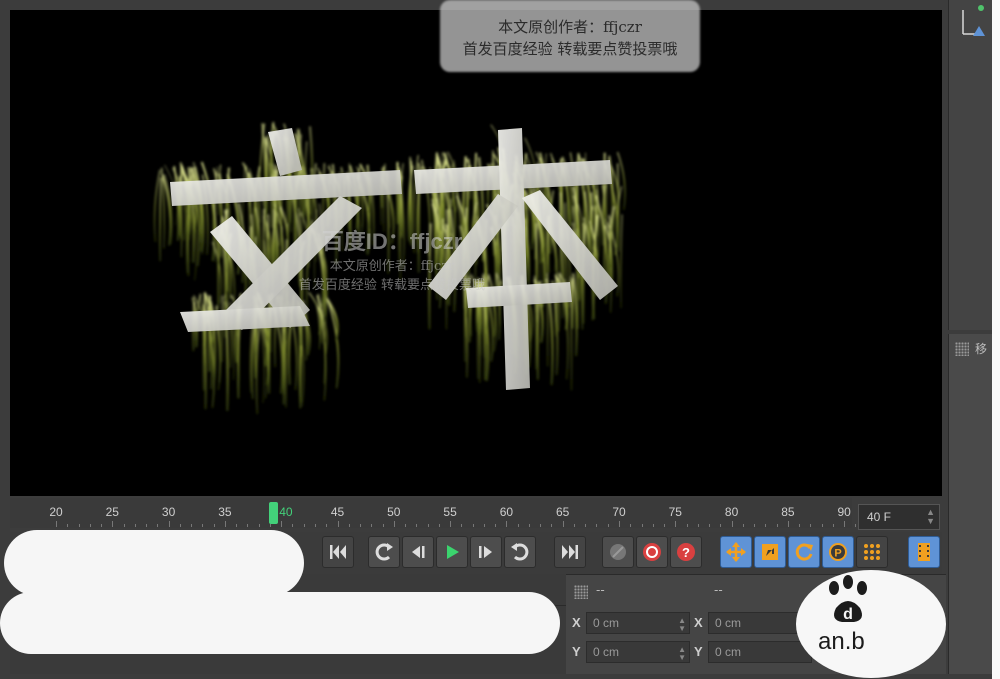  What do you see at coordinates (274, 513) in the screenshot?
I see `playhead-marker` at bounding box center [274, 513].